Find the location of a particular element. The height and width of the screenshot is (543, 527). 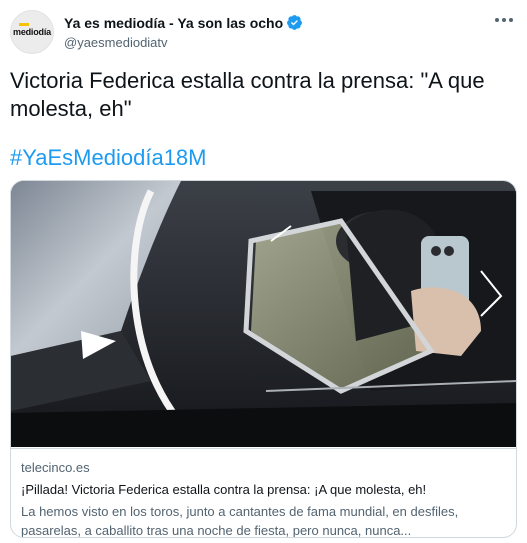

author-handle: @yaesmediodiatv is located at coordinates (183, 42).